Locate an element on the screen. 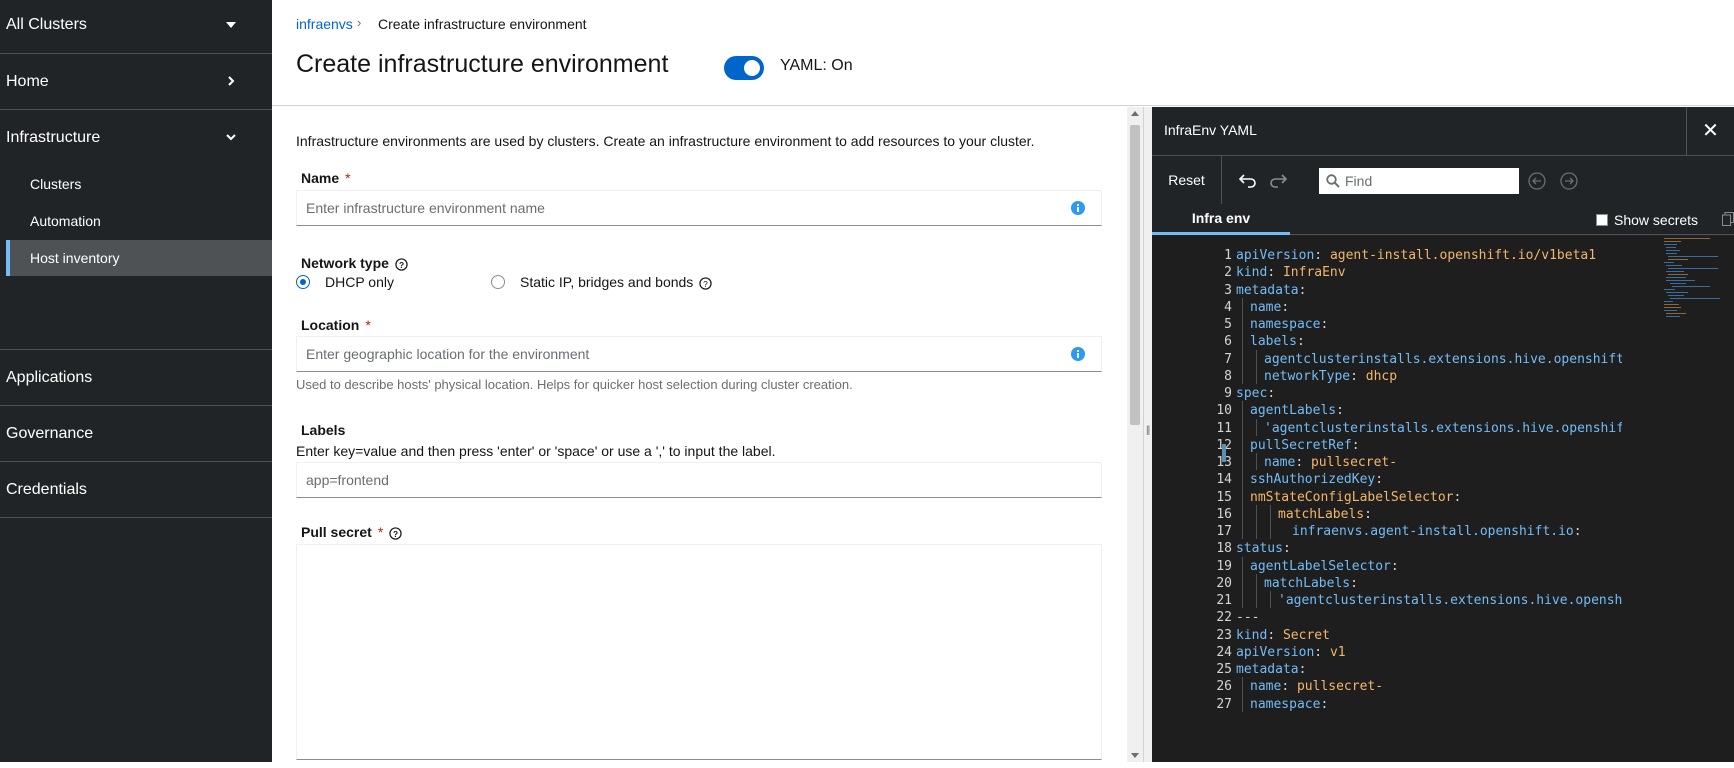 Image resolution: width=1734 pixels, height=768 pixels. show-secrets-checkbox is located at coordinates (1602, 220).